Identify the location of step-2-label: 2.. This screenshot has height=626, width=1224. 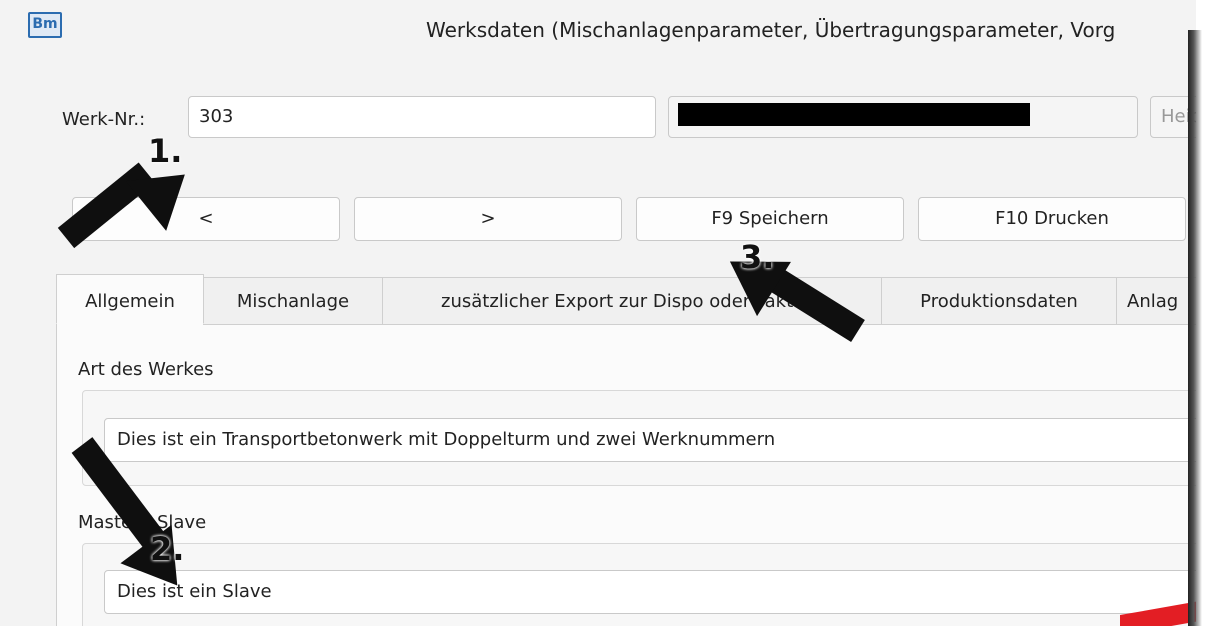
(167, 549).